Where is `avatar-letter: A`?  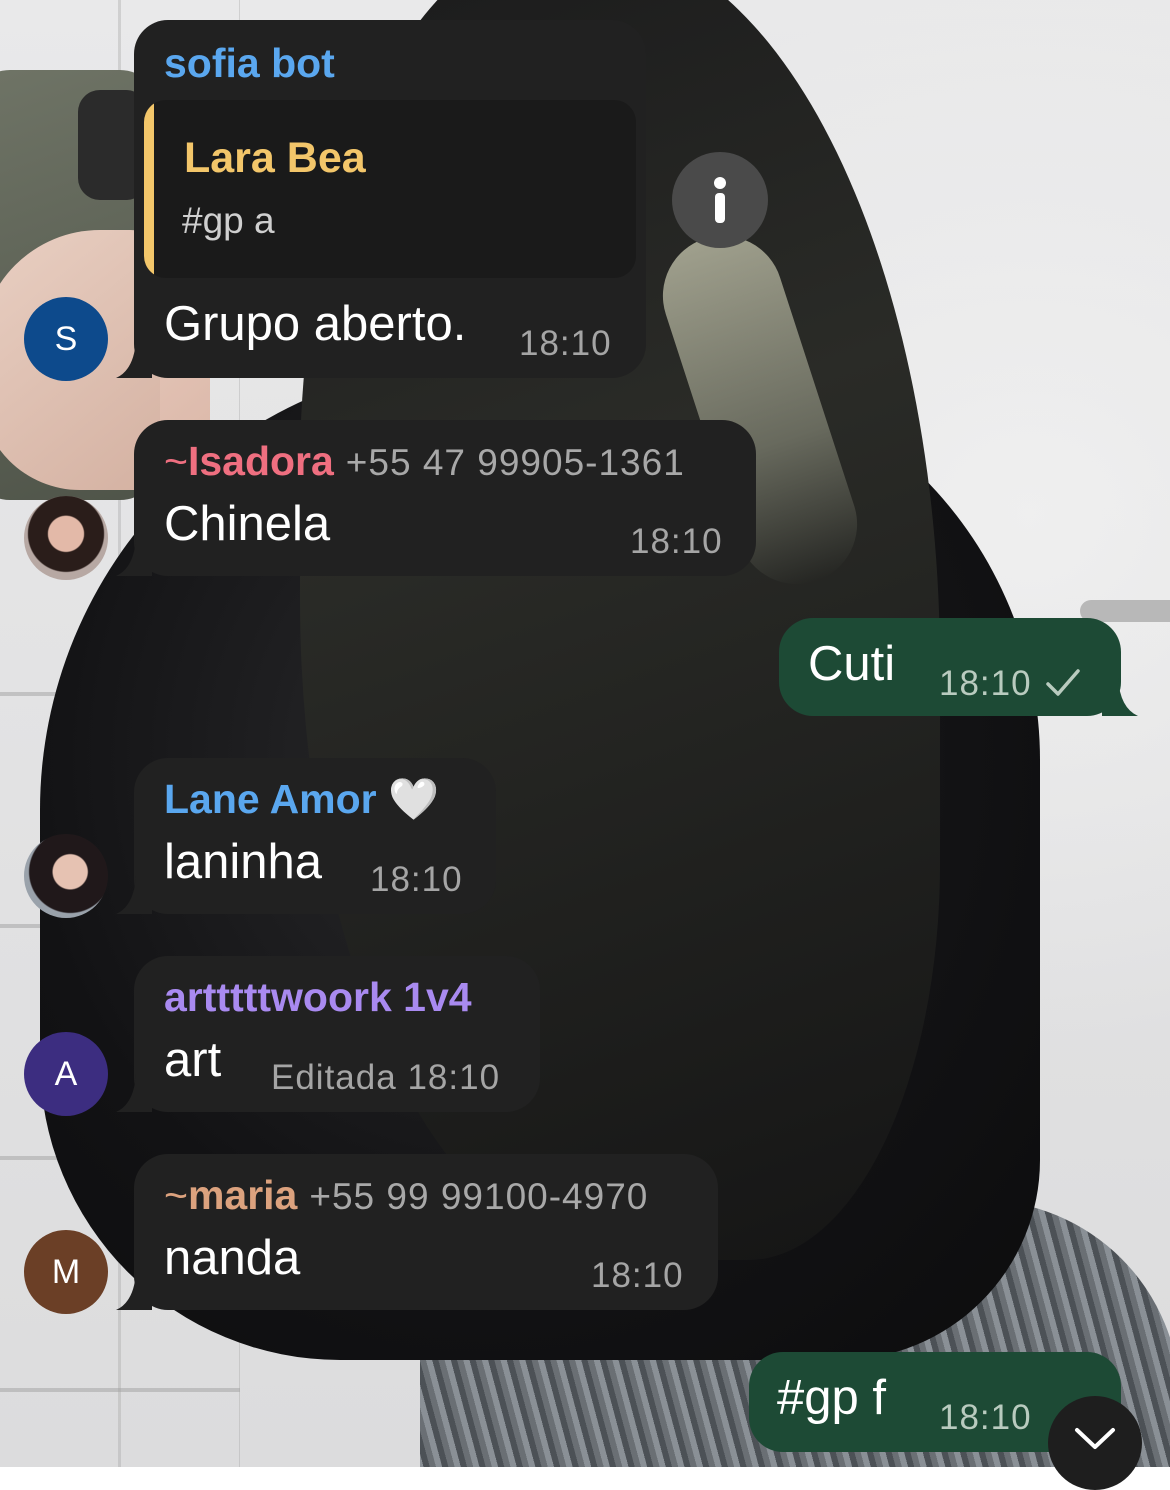
avatar-letter: A is located at coordinates (66, 1073).